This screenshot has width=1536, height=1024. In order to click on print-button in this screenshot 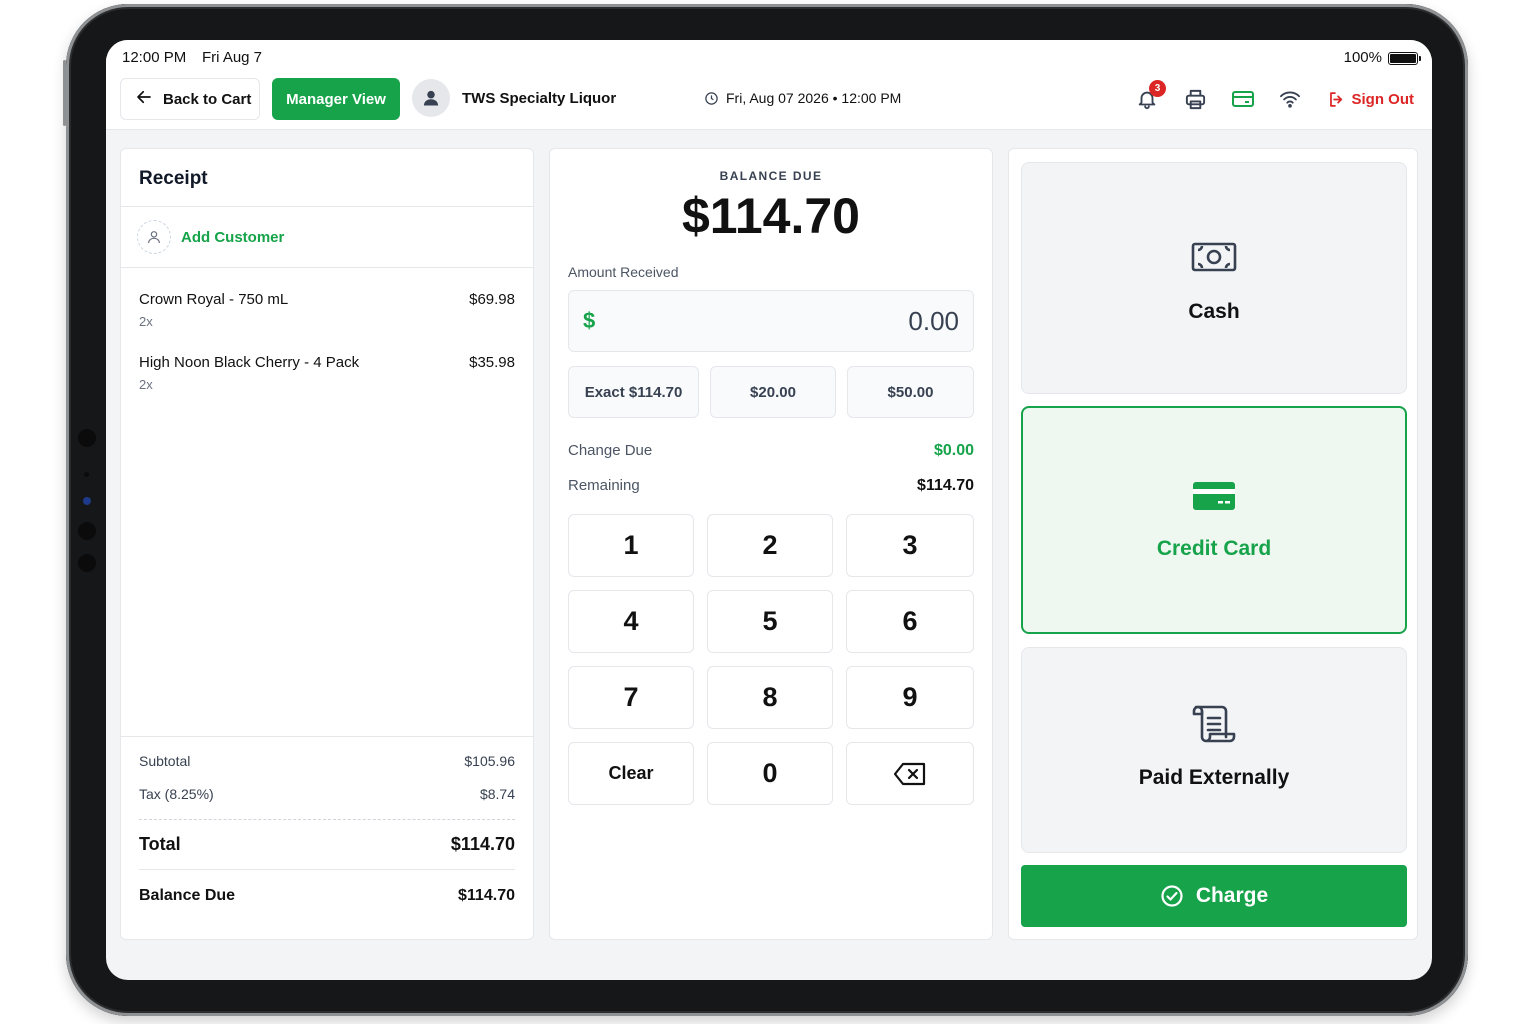, I will do `click(1195, 99)`.